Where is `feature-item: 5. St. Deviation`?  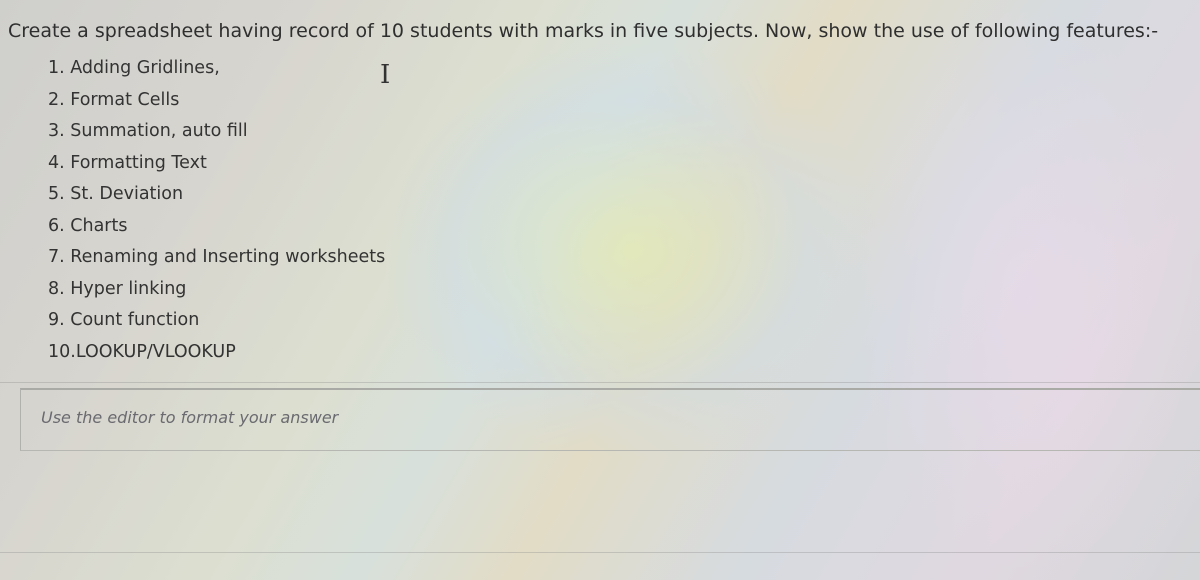 feature-item: 5. St. Deviation is located at coordinates (116, 194).